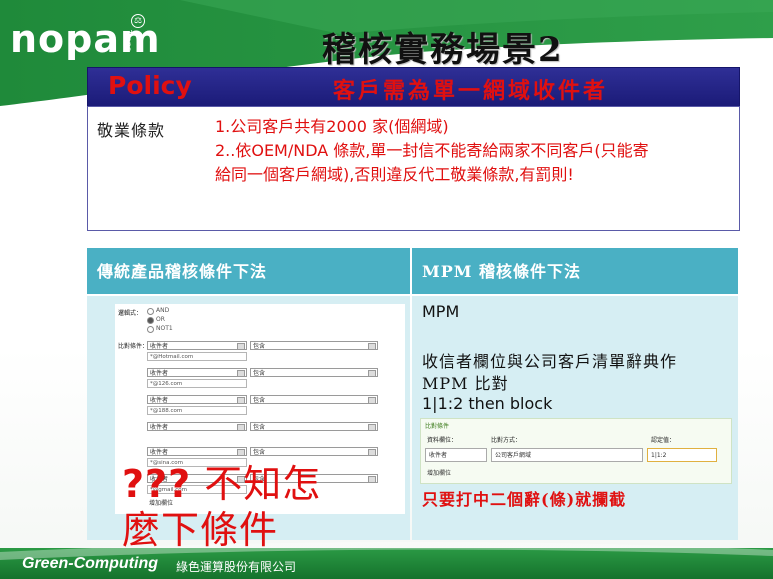  What do you see at coordinates (443, 50) in the screenshot?
I see `slide-title: 稽核實務場景2` at bounding box center [443, 50].